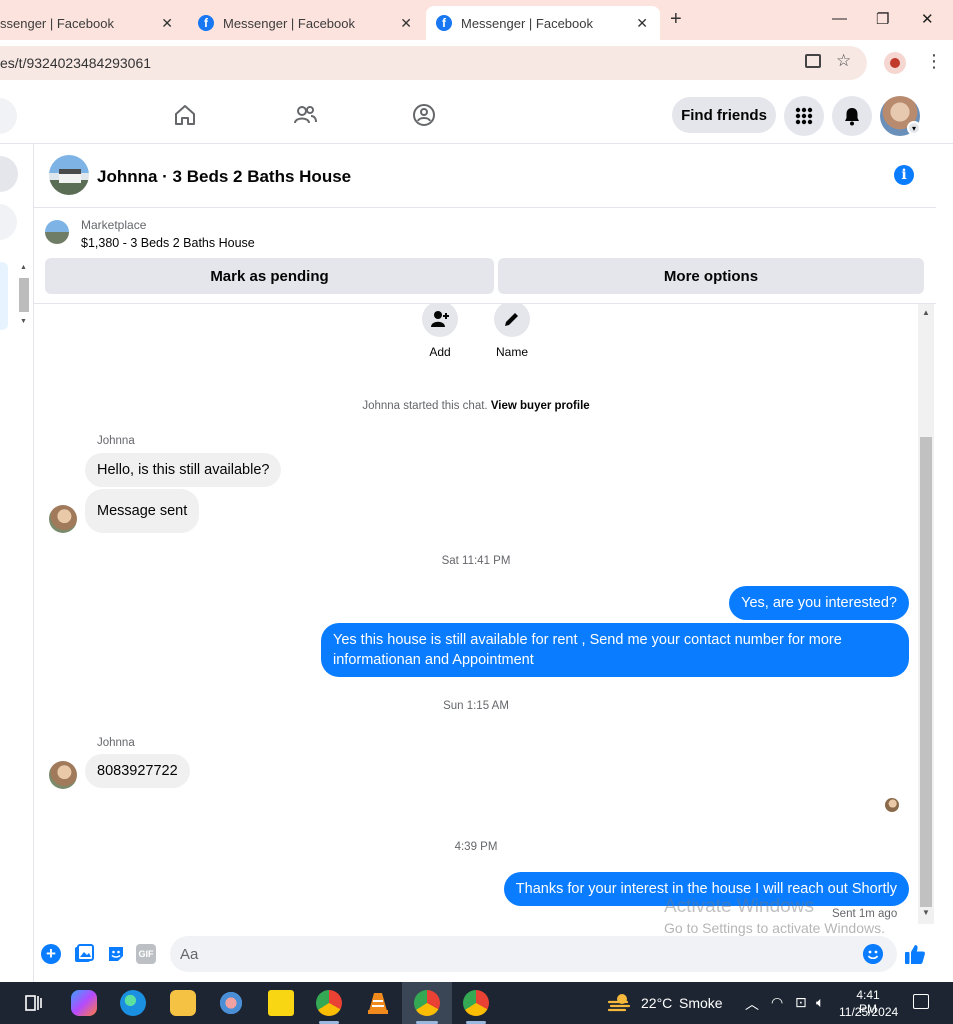 The image size is (953, 1024). What do you see at coordinates (656, 1003) in the screenshot?
I see `weather-temperature: 22°C` at bounding box center [656, 1003].